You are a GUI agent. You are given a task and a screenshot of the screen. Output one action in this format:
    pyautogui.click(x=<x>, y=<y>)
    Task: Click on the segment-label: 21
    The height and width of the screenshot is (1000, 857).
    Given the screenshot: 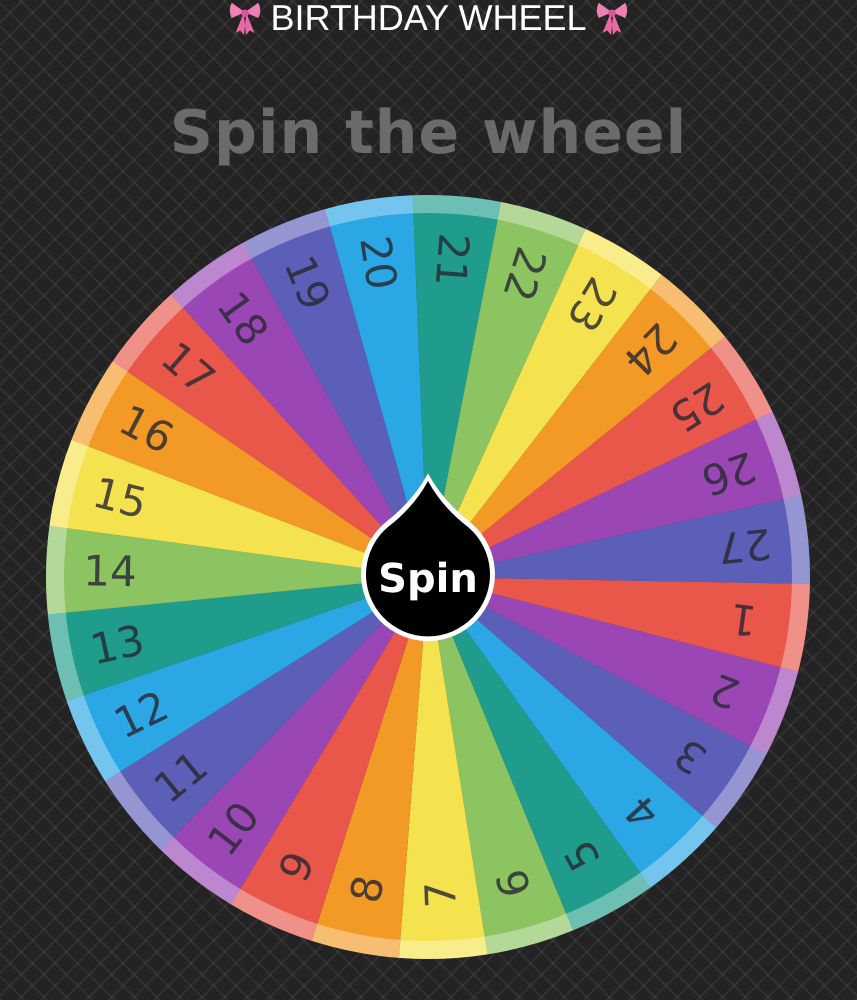 What is the action you would take?
    pyautogui.click(x=451, y=259)
    